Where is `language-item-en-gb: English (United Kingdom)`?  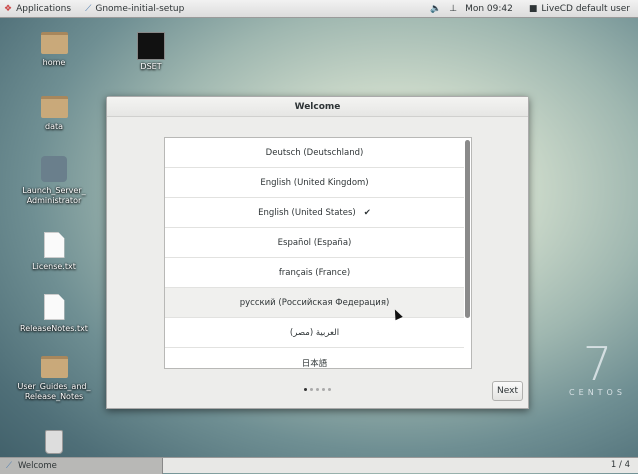
language-item-en-gb: English (United Kingdom) is located at coordinates (314, 183).